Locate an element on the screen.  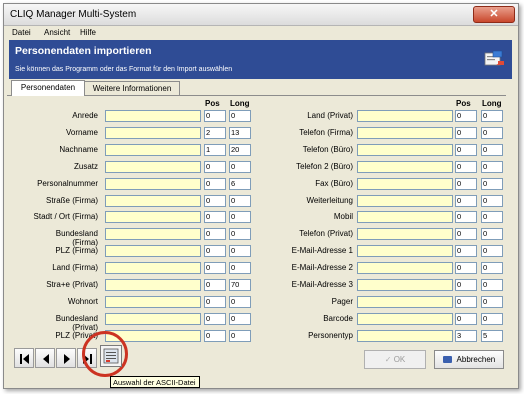
right-pos-header: Pos is located at coordinates (463, 103).